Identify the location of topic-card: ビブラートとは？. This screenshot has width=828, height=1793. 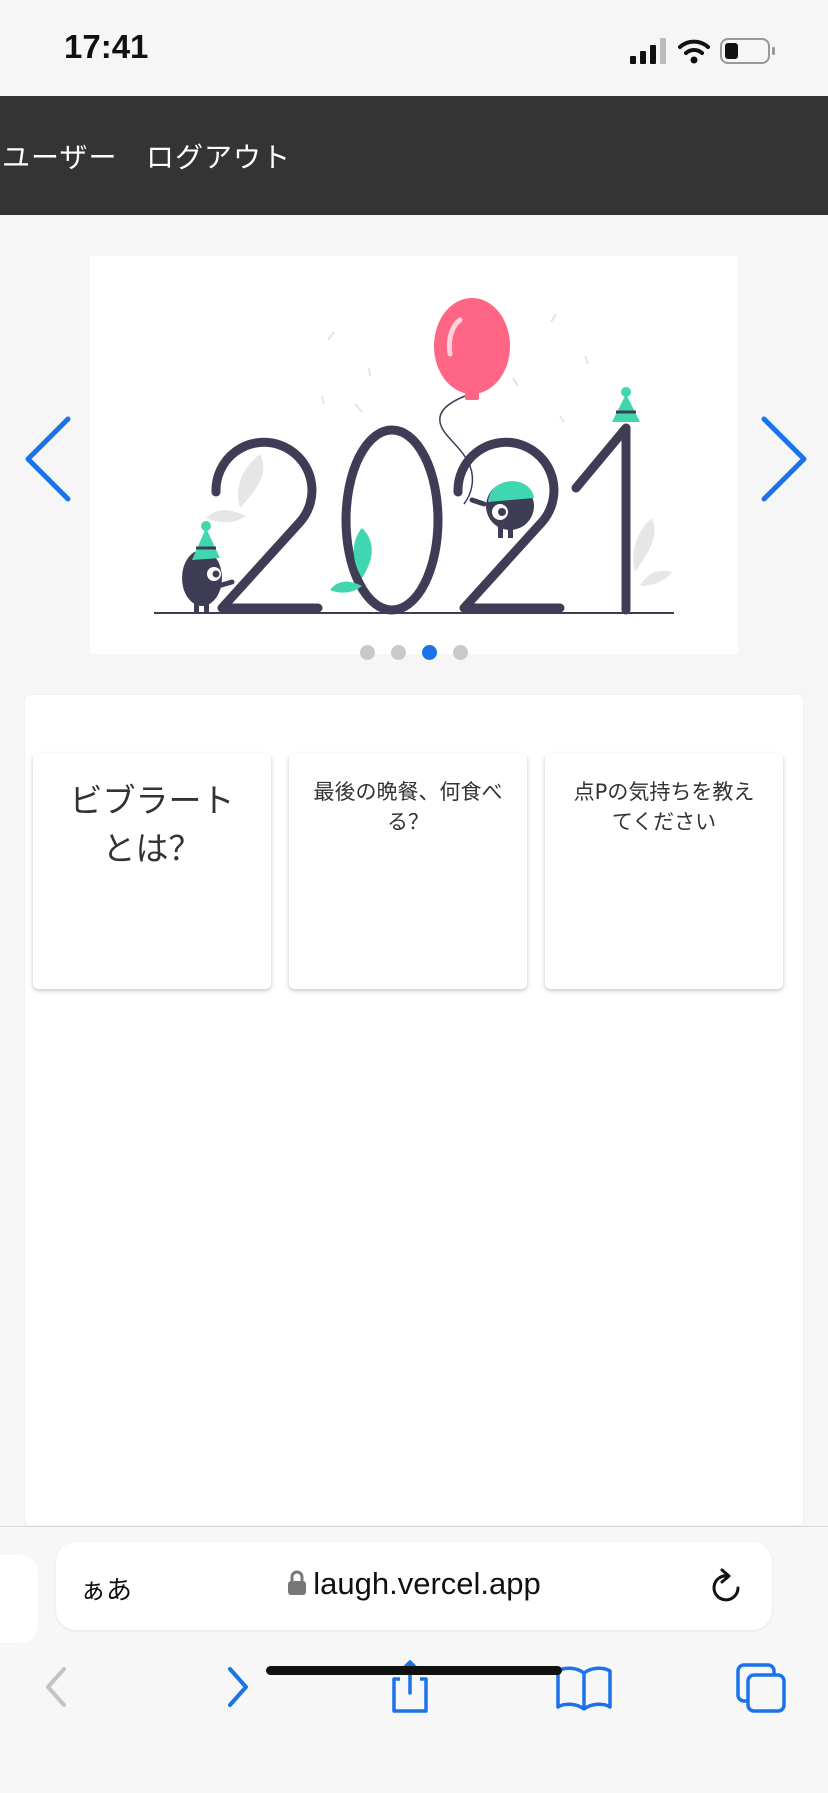
(152, 871).